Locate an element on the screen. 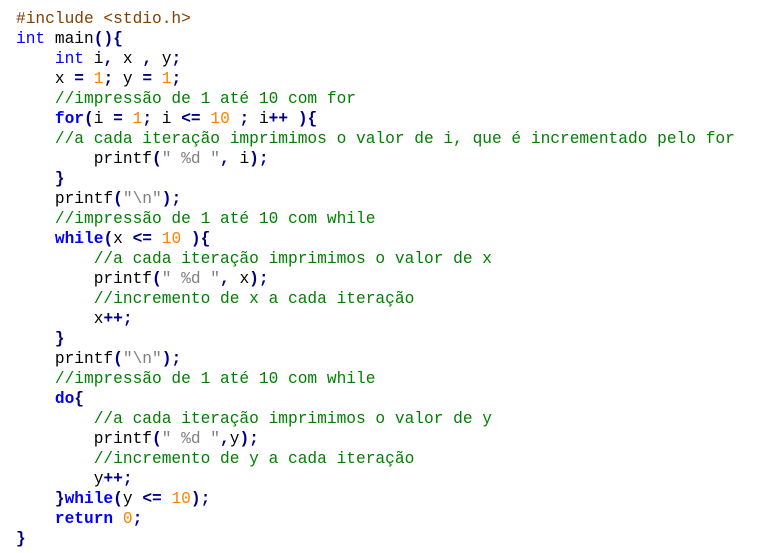 The width and height of the screenshot is (777, 553). code-token-op: { is located at coordinates (79, 399).